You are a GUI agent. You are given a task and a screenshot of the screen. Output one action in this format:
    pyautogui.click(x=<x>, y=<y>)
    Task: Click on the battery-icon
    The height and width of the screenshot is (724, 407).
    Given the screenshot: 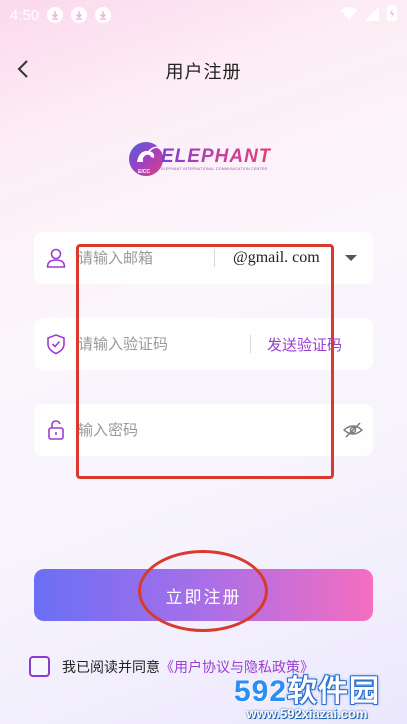 What is the action you would take?
    pyautogui.click(x=392, y=15)
    